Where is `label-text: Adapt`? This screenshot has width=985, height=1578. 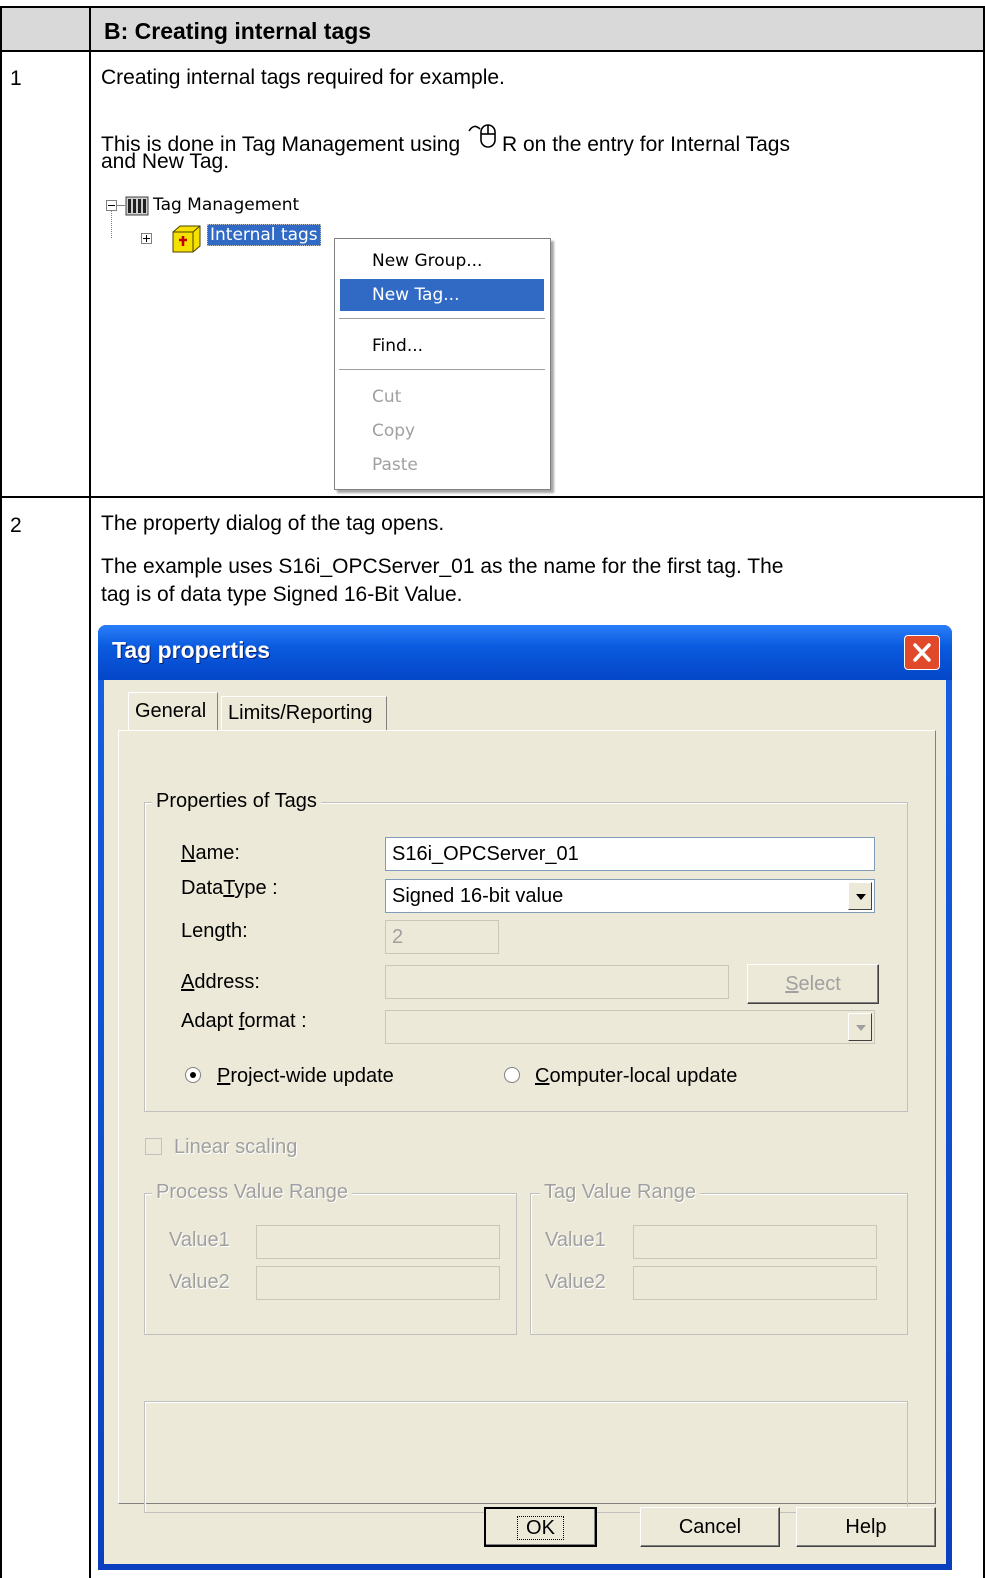 label-text: Adapt is located at coordinates (210, 1021).